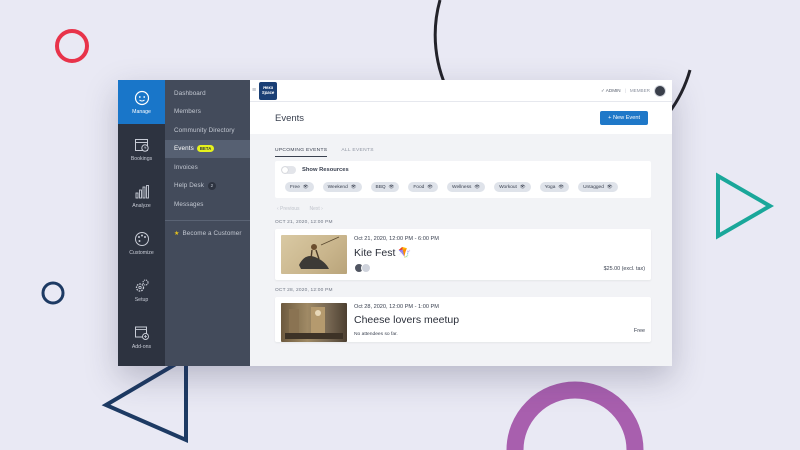 This screenshot has height=450, width=800. What do you see at coordinates (301, 152) in the screenshot?
I see `tab-upcoming-events: UPCOMING EVENTS` at bounding box center [301, 152].